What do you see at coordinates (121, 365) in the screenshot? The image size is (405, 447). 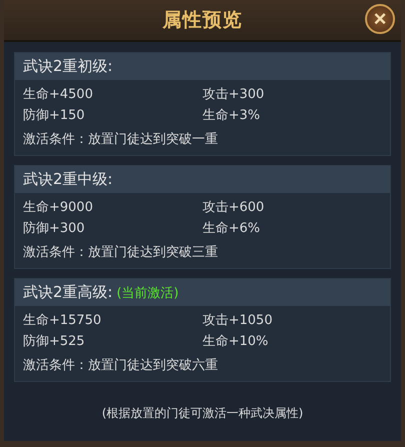 I see `activation-condition: 激活条件：放置门徒达到突破六重` at bounding box center [121, 365].